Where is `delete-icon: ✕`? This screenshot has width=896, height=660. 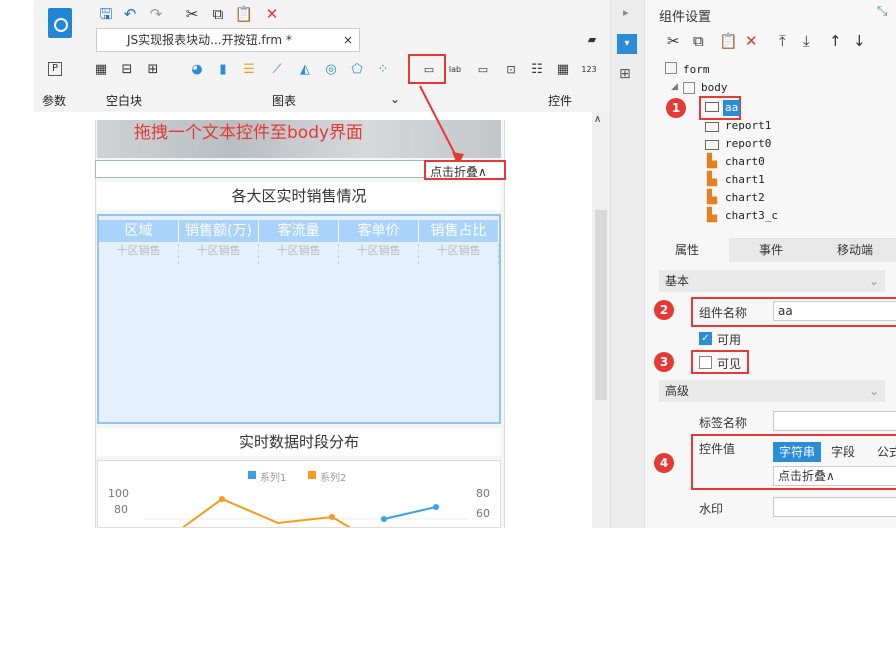
delete-icon: ✕ is located at coordinates (272, 14).